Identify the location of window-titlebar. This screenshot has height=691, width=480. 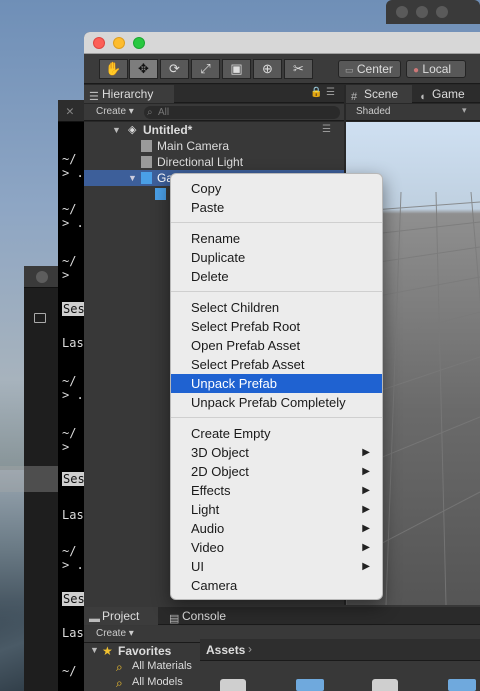
(282, 43).